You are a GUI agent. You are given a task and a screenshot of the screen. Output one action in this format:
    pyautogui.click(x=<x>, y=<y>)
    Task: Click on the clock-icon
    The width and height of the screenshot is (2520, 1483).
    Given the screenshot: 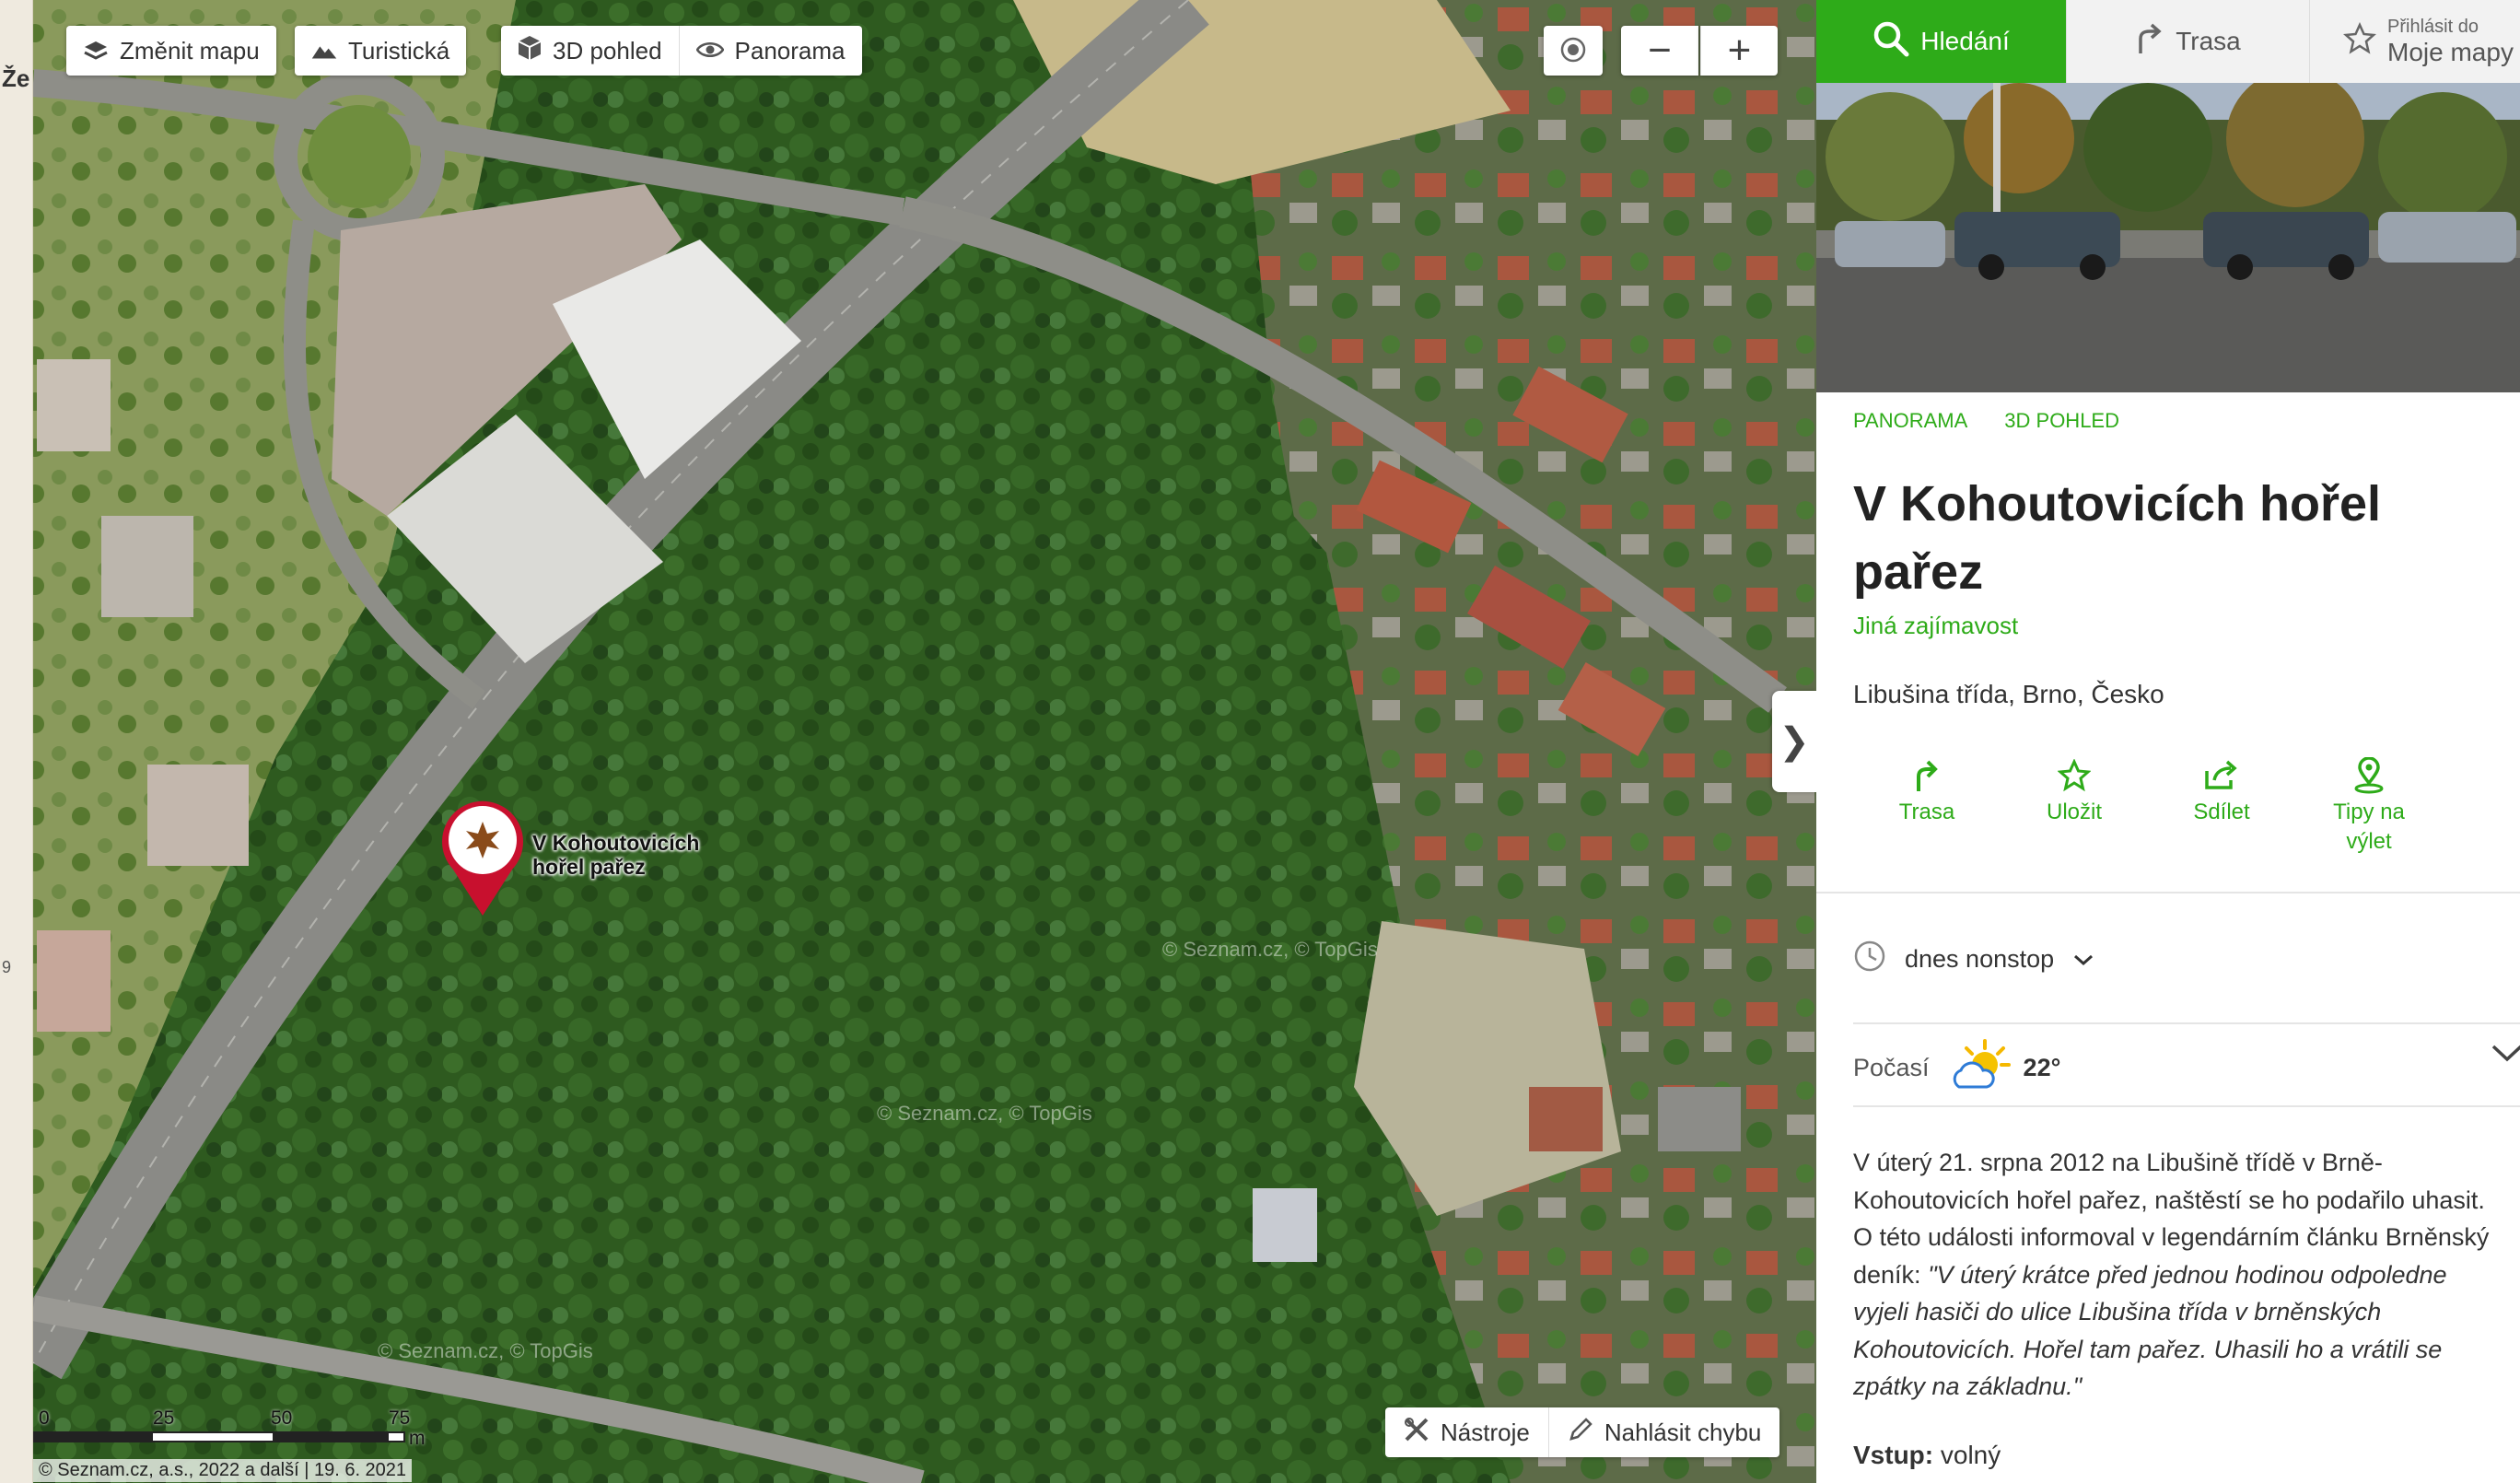 What is the action you would take?
    pyautogui.click(x=1869, y=959)
    